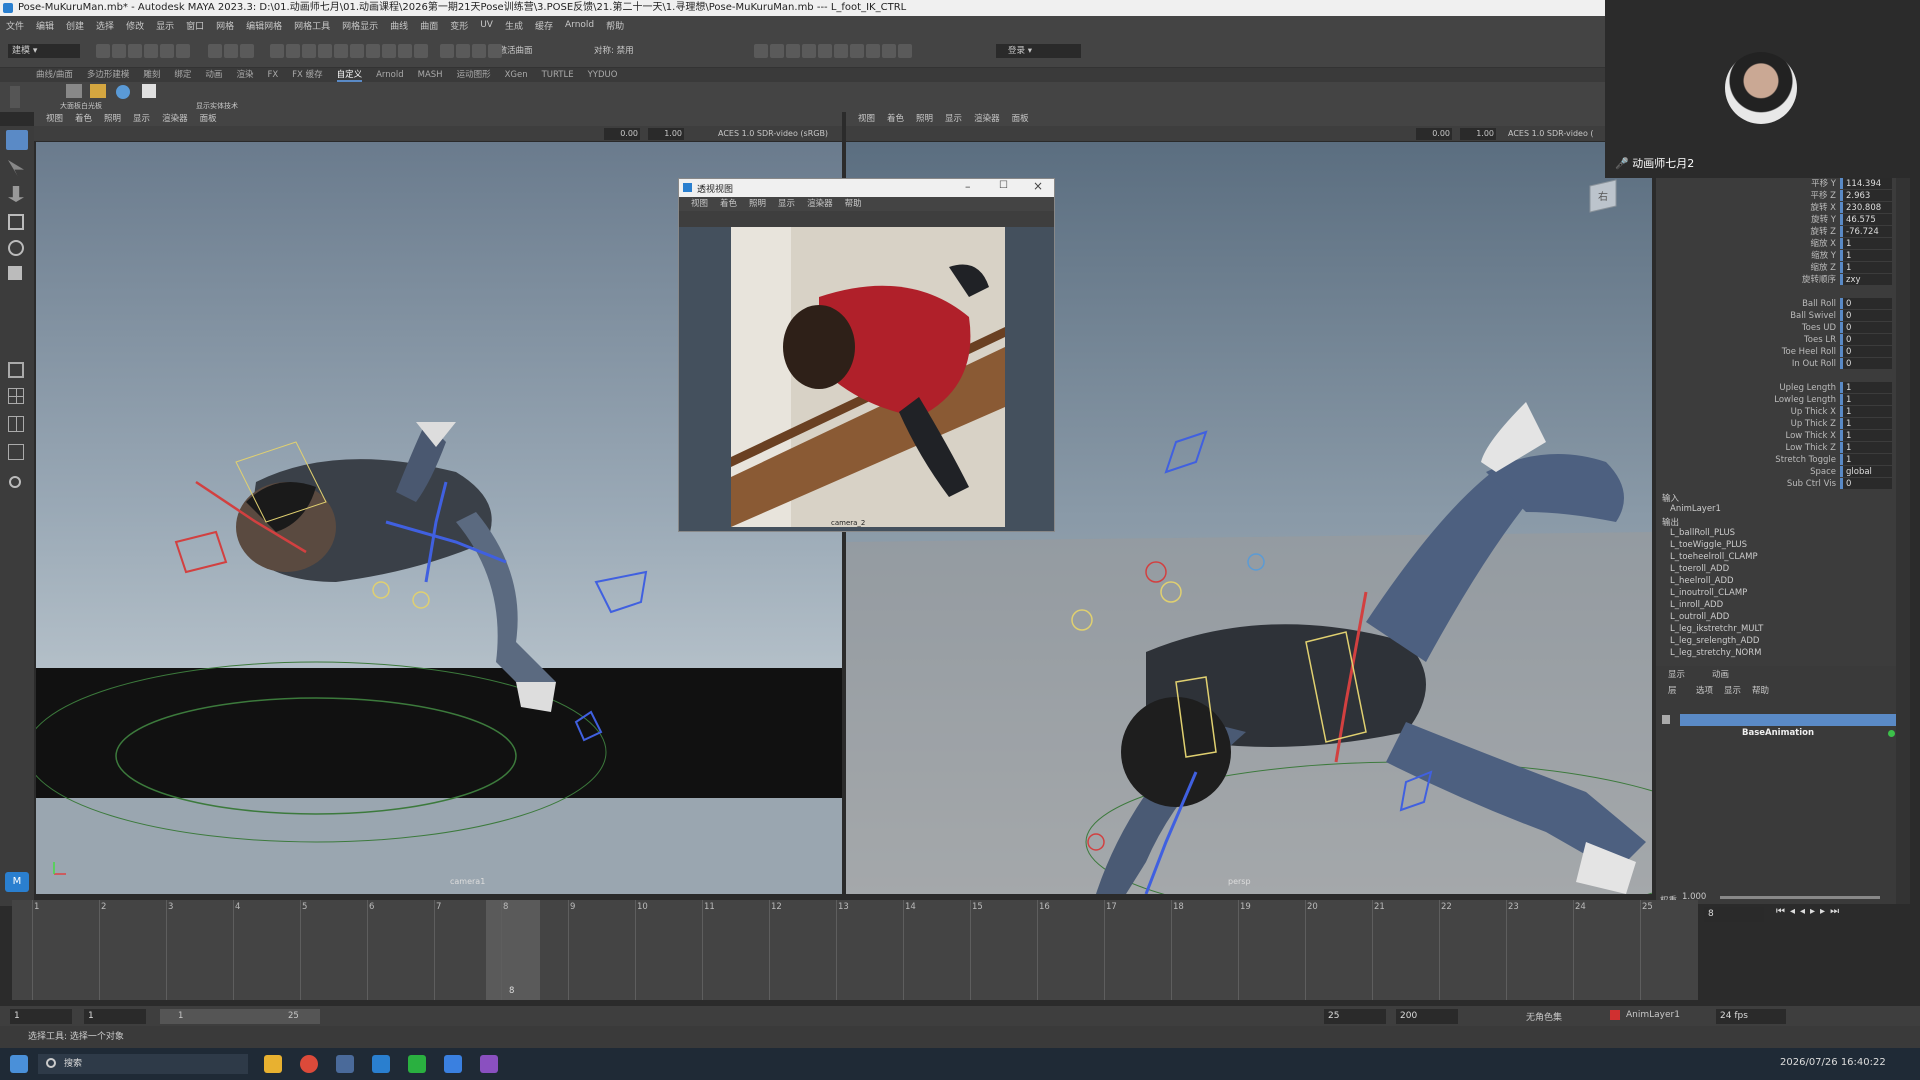 This screenshot has height=1080, width=1920. Describe the element at coordinates (1866, 471) in the screenshot. I see `channel-value: global` at that location.